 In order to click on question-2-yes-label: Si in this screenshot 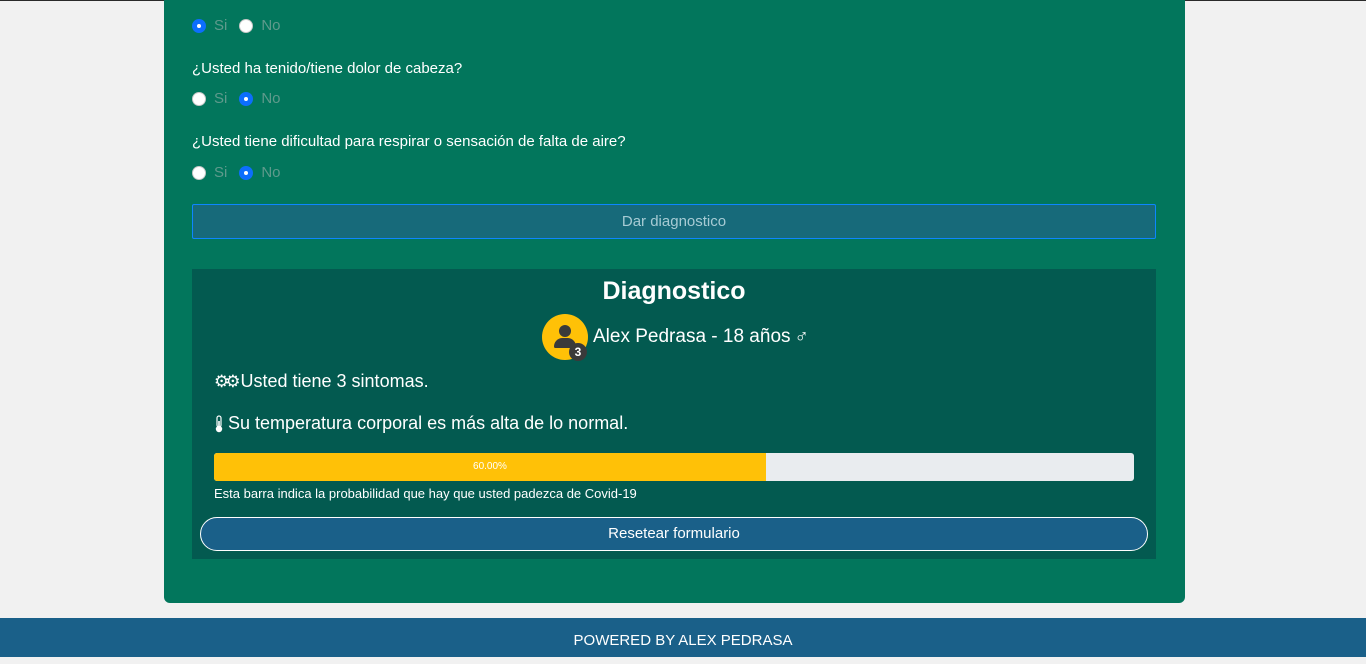, I will do `click(221, 98)`.